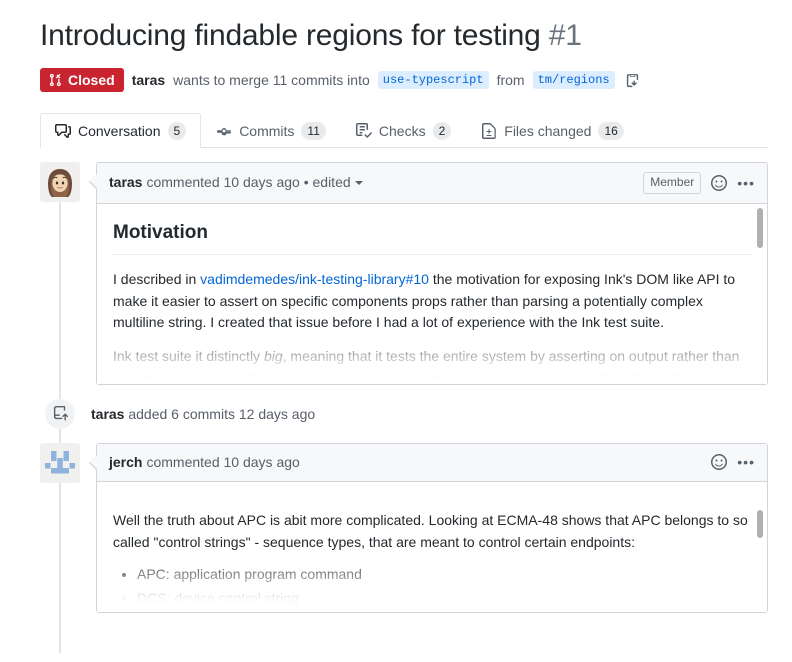 The image size is (792, 662). Describe the element at coordinates (224, 131) in the screenshot. I see `git-commit-icon` at that location.